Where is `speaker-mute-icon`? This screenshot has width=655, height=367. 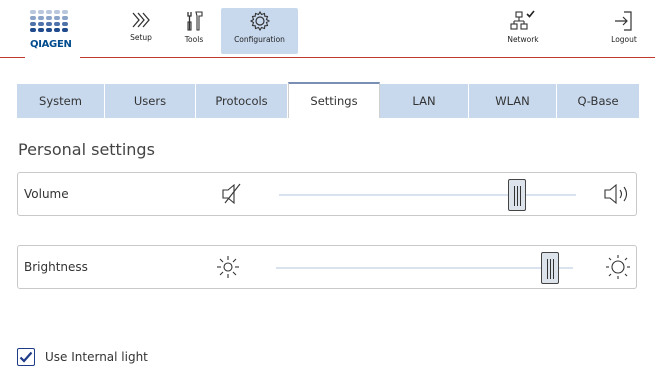 speaker-mute-icon is located at coordinates (232, 194).